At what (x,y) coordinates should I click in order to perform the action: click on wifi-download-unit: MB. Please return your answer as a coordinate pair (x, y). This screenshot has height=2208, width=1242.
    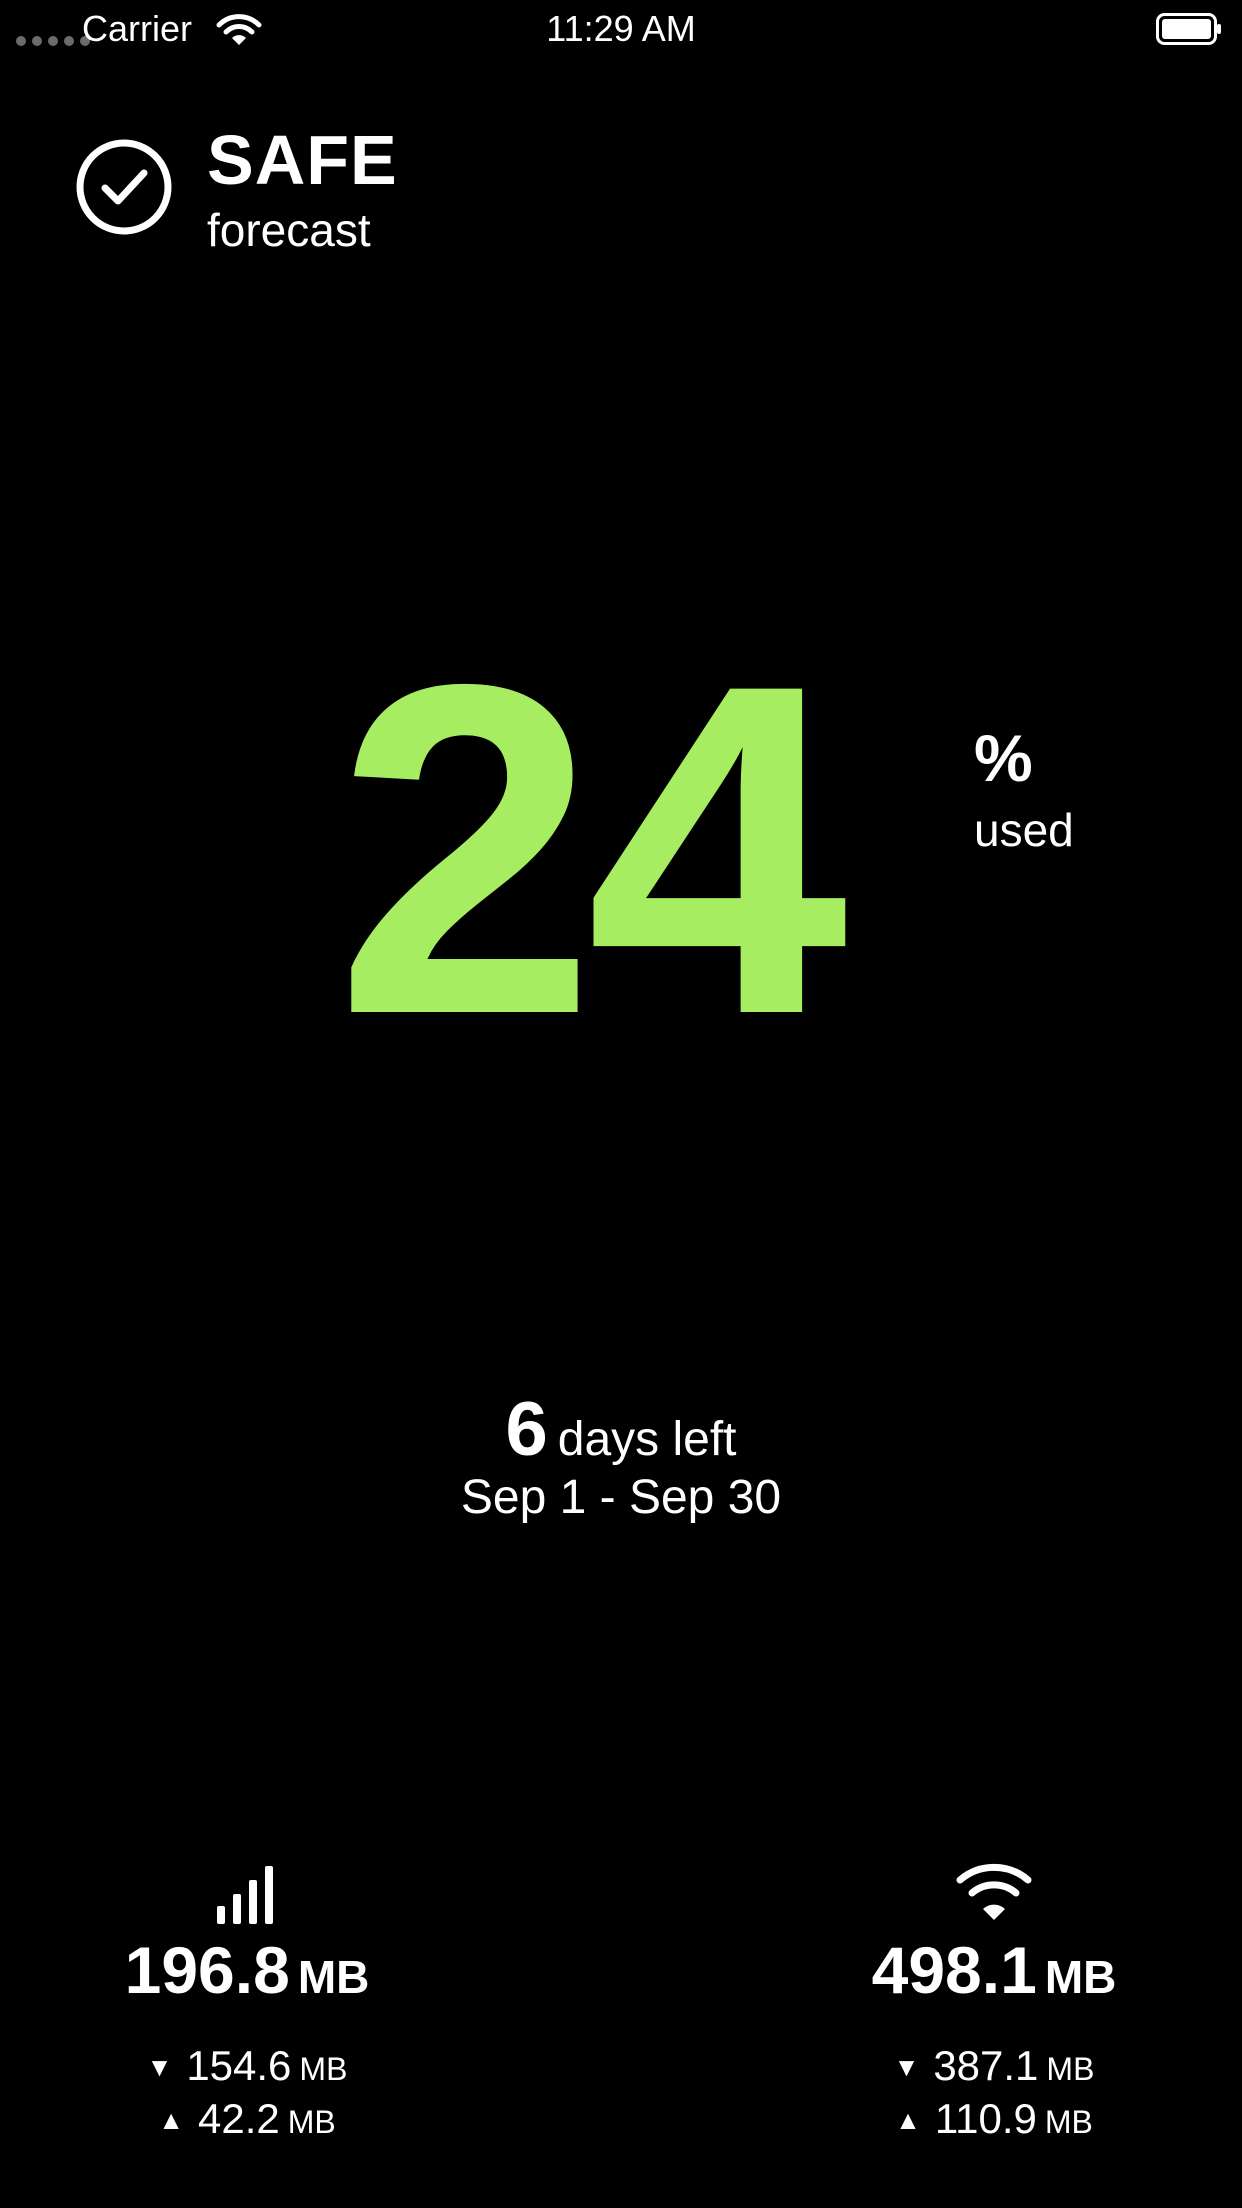
    Looking at the image, I should click on (1070, 2069).